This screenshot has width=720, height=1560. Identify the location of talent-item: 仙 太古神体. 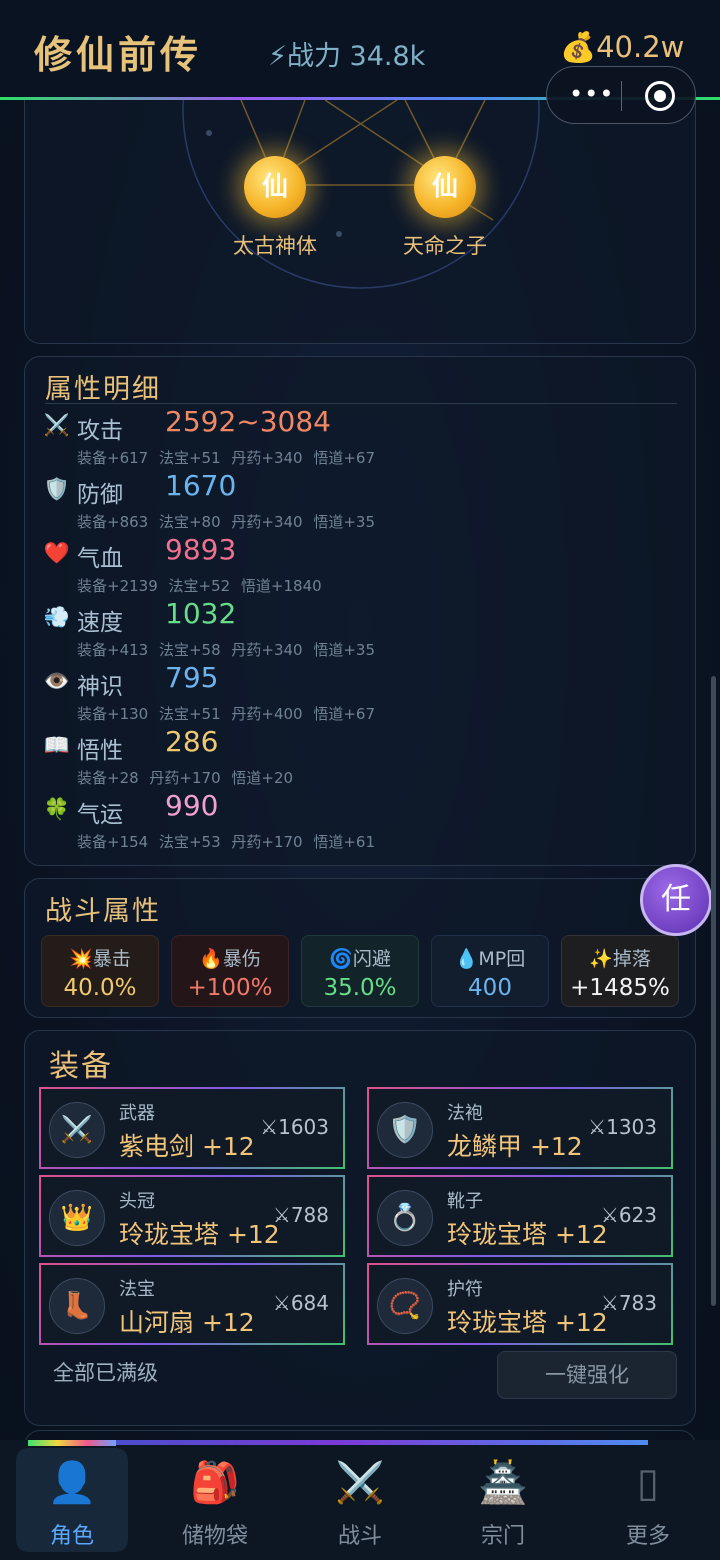
(275, 208).